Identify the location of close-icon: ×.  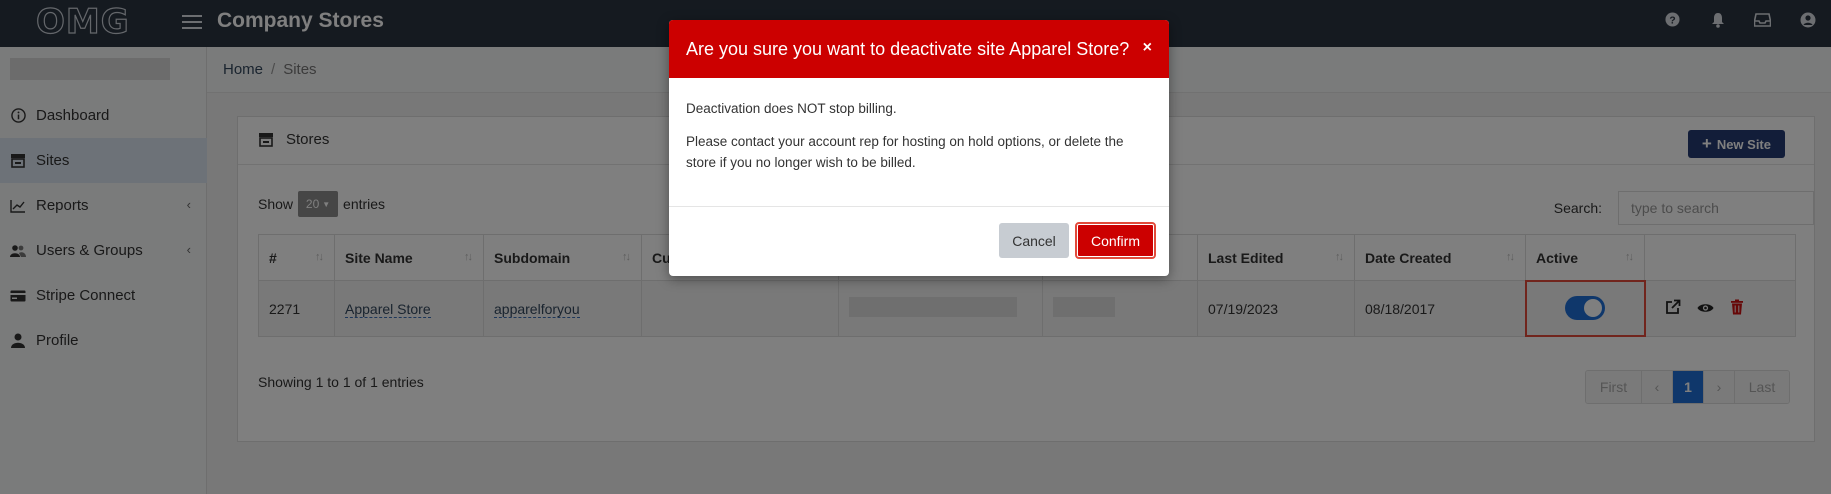
(1147, 48).